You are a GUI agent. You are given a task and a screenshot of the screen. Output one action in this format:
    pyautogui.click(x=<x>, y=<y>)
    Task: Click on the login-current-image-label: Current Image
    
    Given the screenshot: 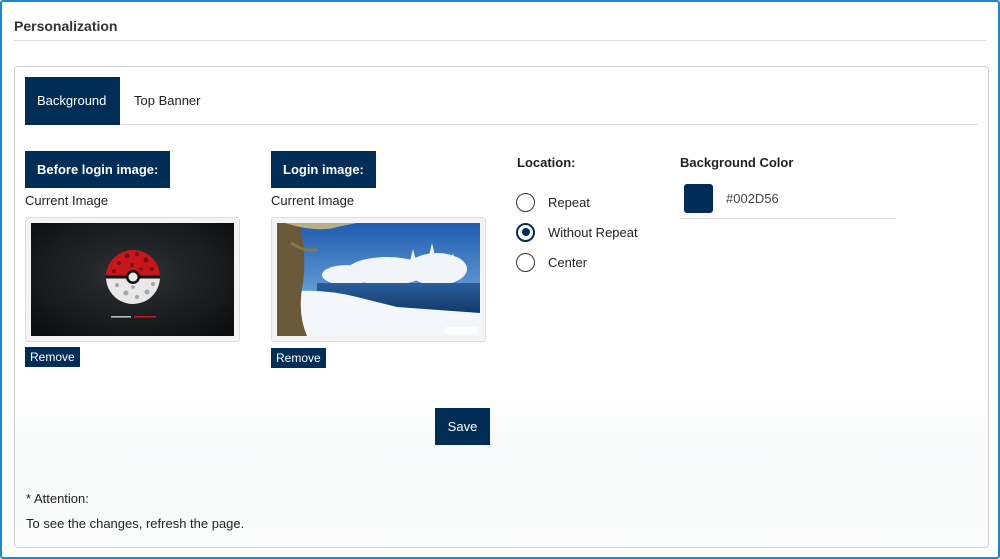 What is the action you would take?
    pyautogui.click(x=313, y=200)
    